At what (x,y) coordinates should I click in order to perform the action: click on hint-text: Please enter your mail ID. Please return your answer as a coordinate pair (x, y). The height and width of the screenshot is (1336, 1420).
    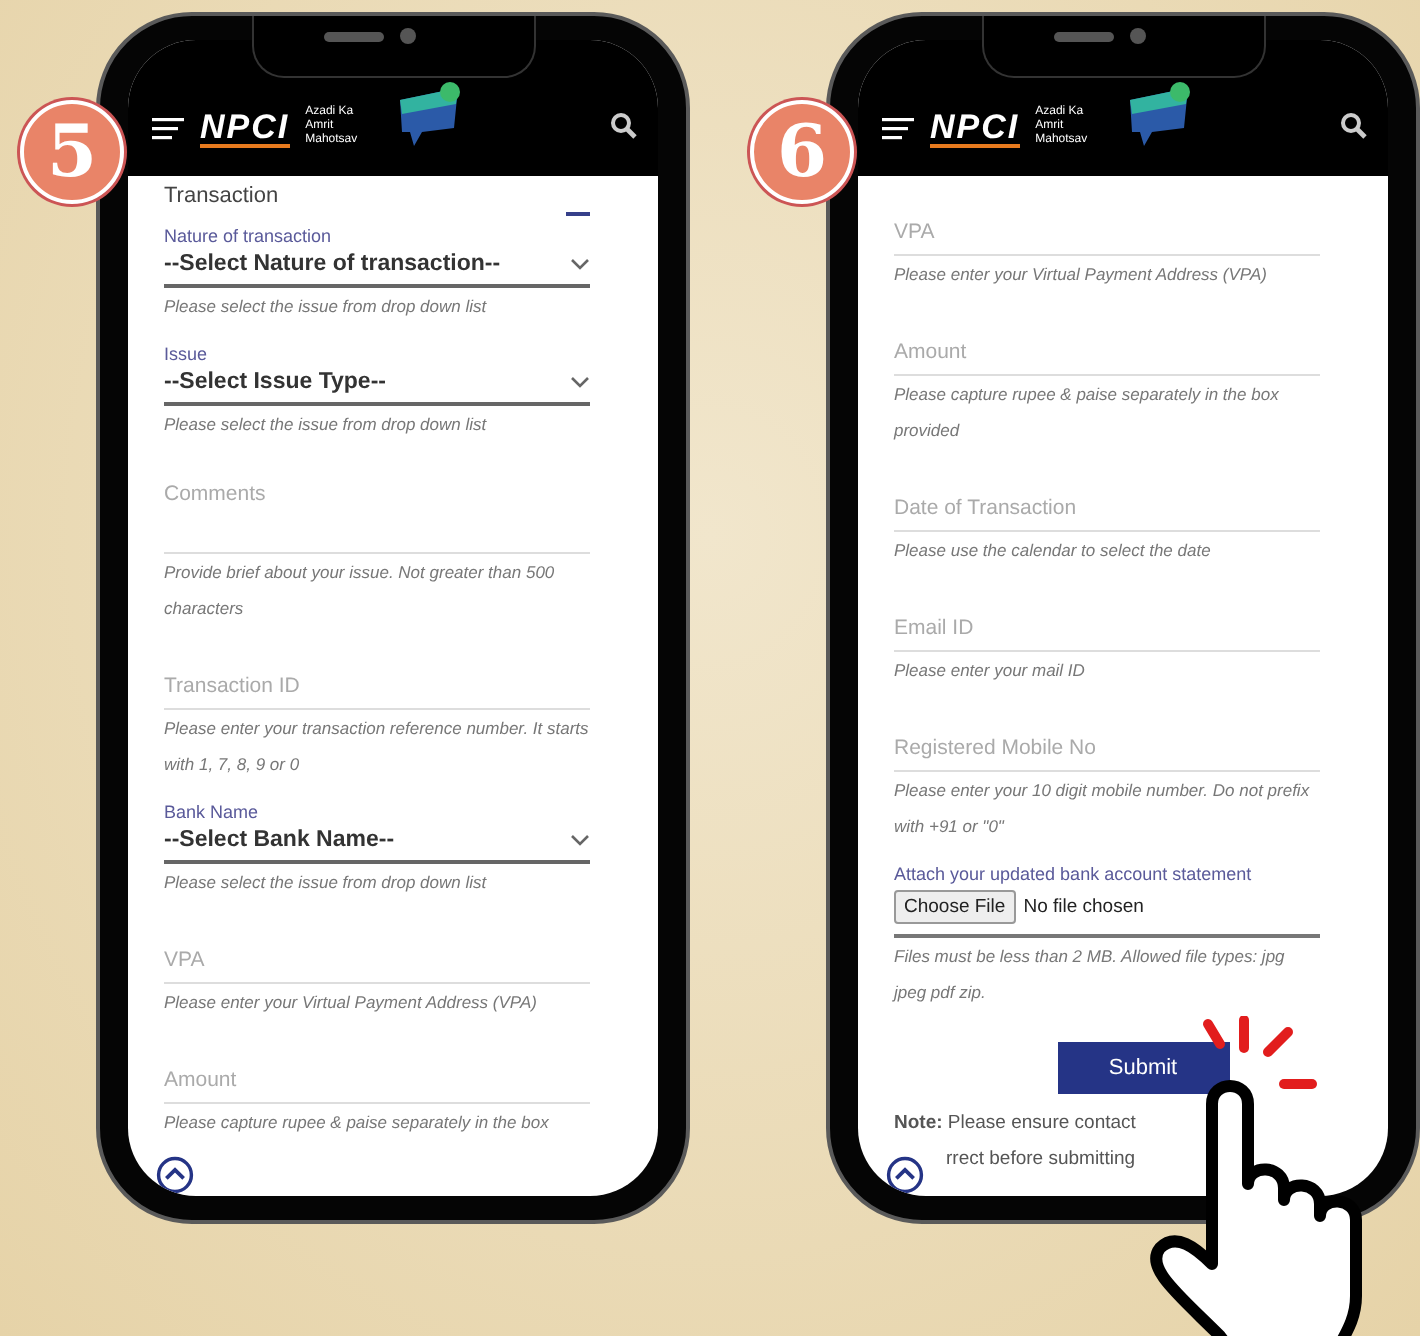
    Looking at the image, I should click on (990, 671).